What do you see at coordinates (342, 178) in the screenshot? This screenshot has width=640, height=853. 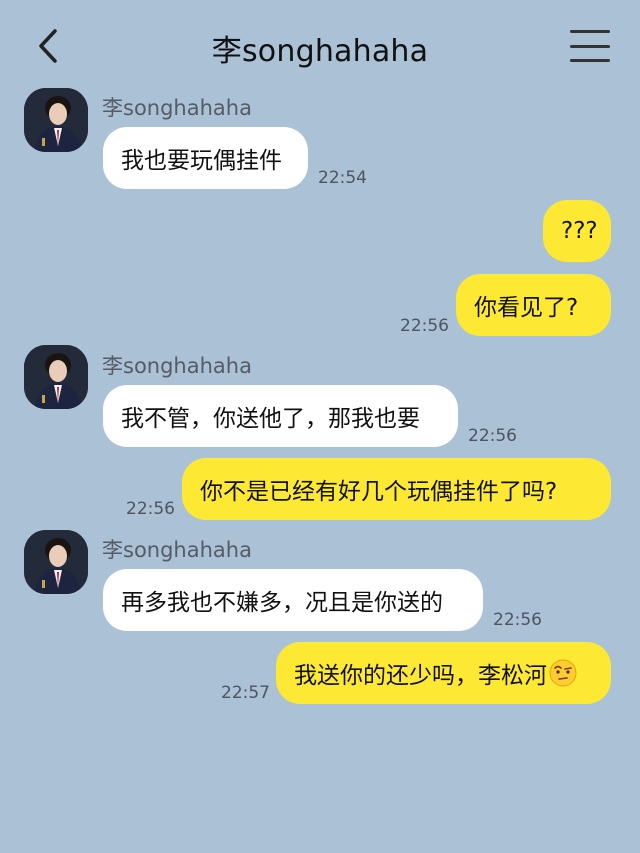 I see `message-time: 22:54` at bounding box center [342, 178].